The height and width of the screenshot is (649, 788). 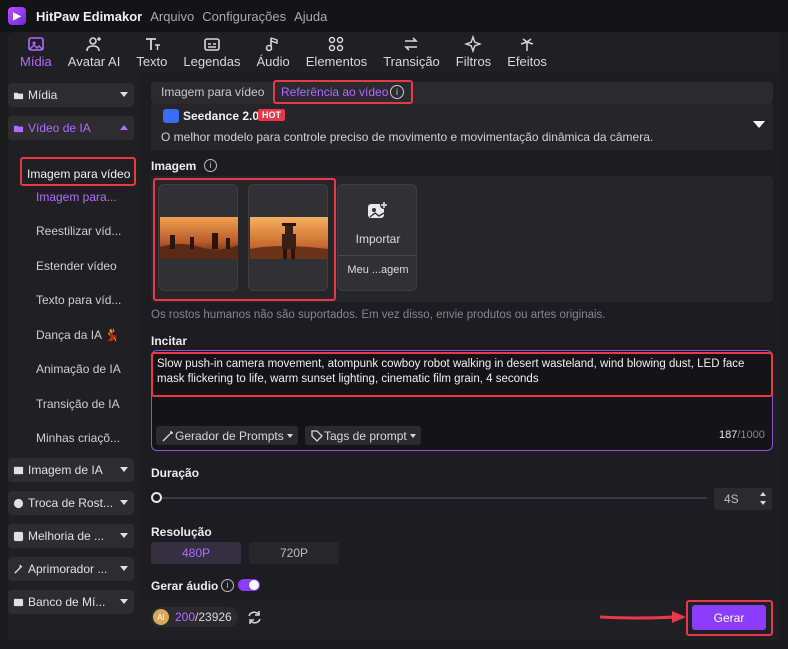 What do you see at coordinates (43, 95) in the screenshot?
I see `sidebar-section-label: Mídia` at bounding box center [43, 95].